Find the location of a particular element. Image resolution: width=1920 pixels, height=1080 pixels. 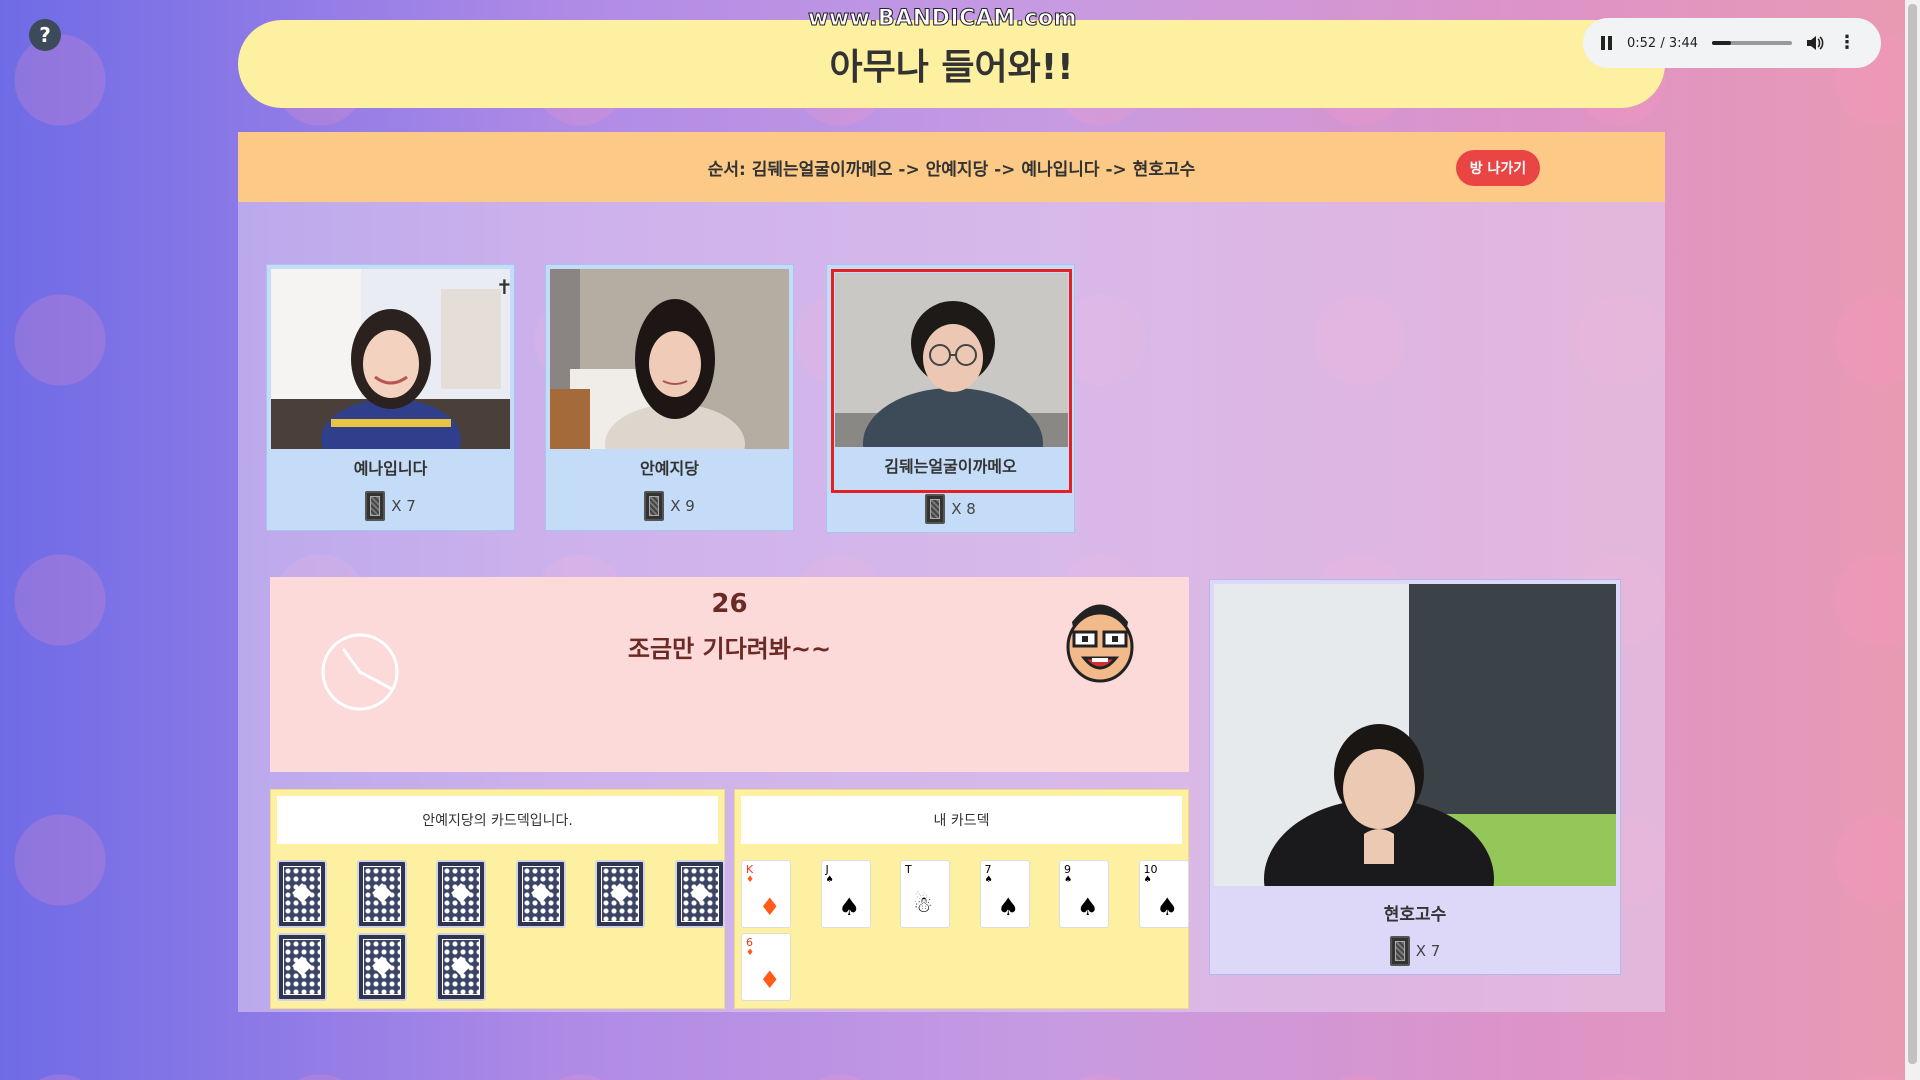

self-player-card-count: X 7 is located at coordinates (1415, 951).